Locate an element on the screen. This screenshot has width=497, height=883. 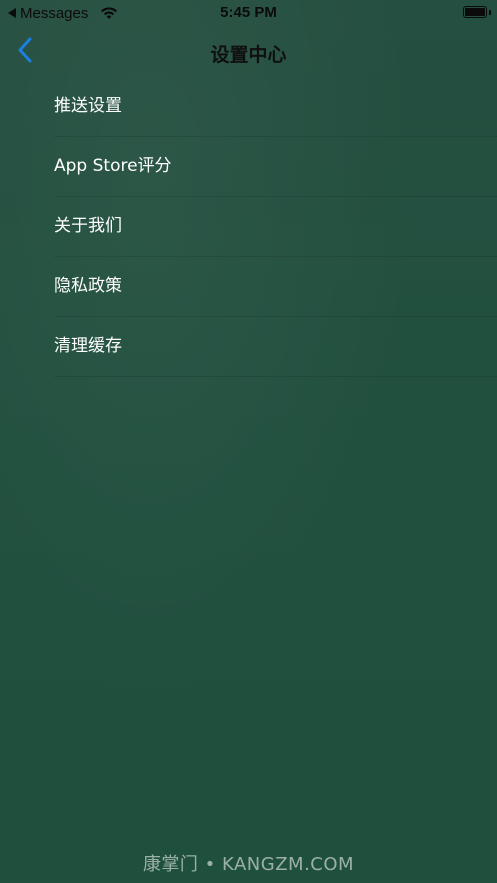
settings-item-label: 清理缓存 is located at coordinates (88, 346).